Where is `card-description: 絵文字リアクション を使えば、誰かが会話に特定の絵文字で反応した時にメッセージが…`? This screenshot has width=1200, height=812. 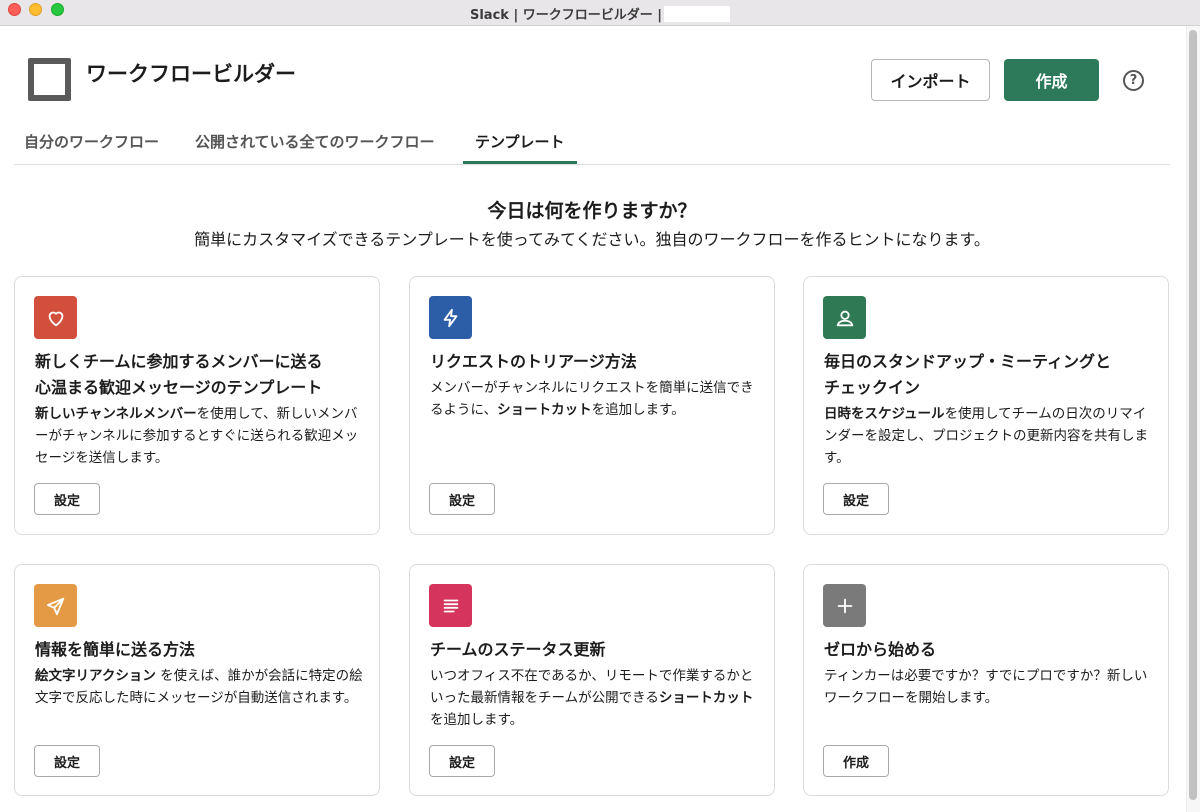
card-description: 絵文字リアクション を使えば、誰かが会話に特定の絵文字で反応した時にメッセージが… is located at coordinates (200, 687).